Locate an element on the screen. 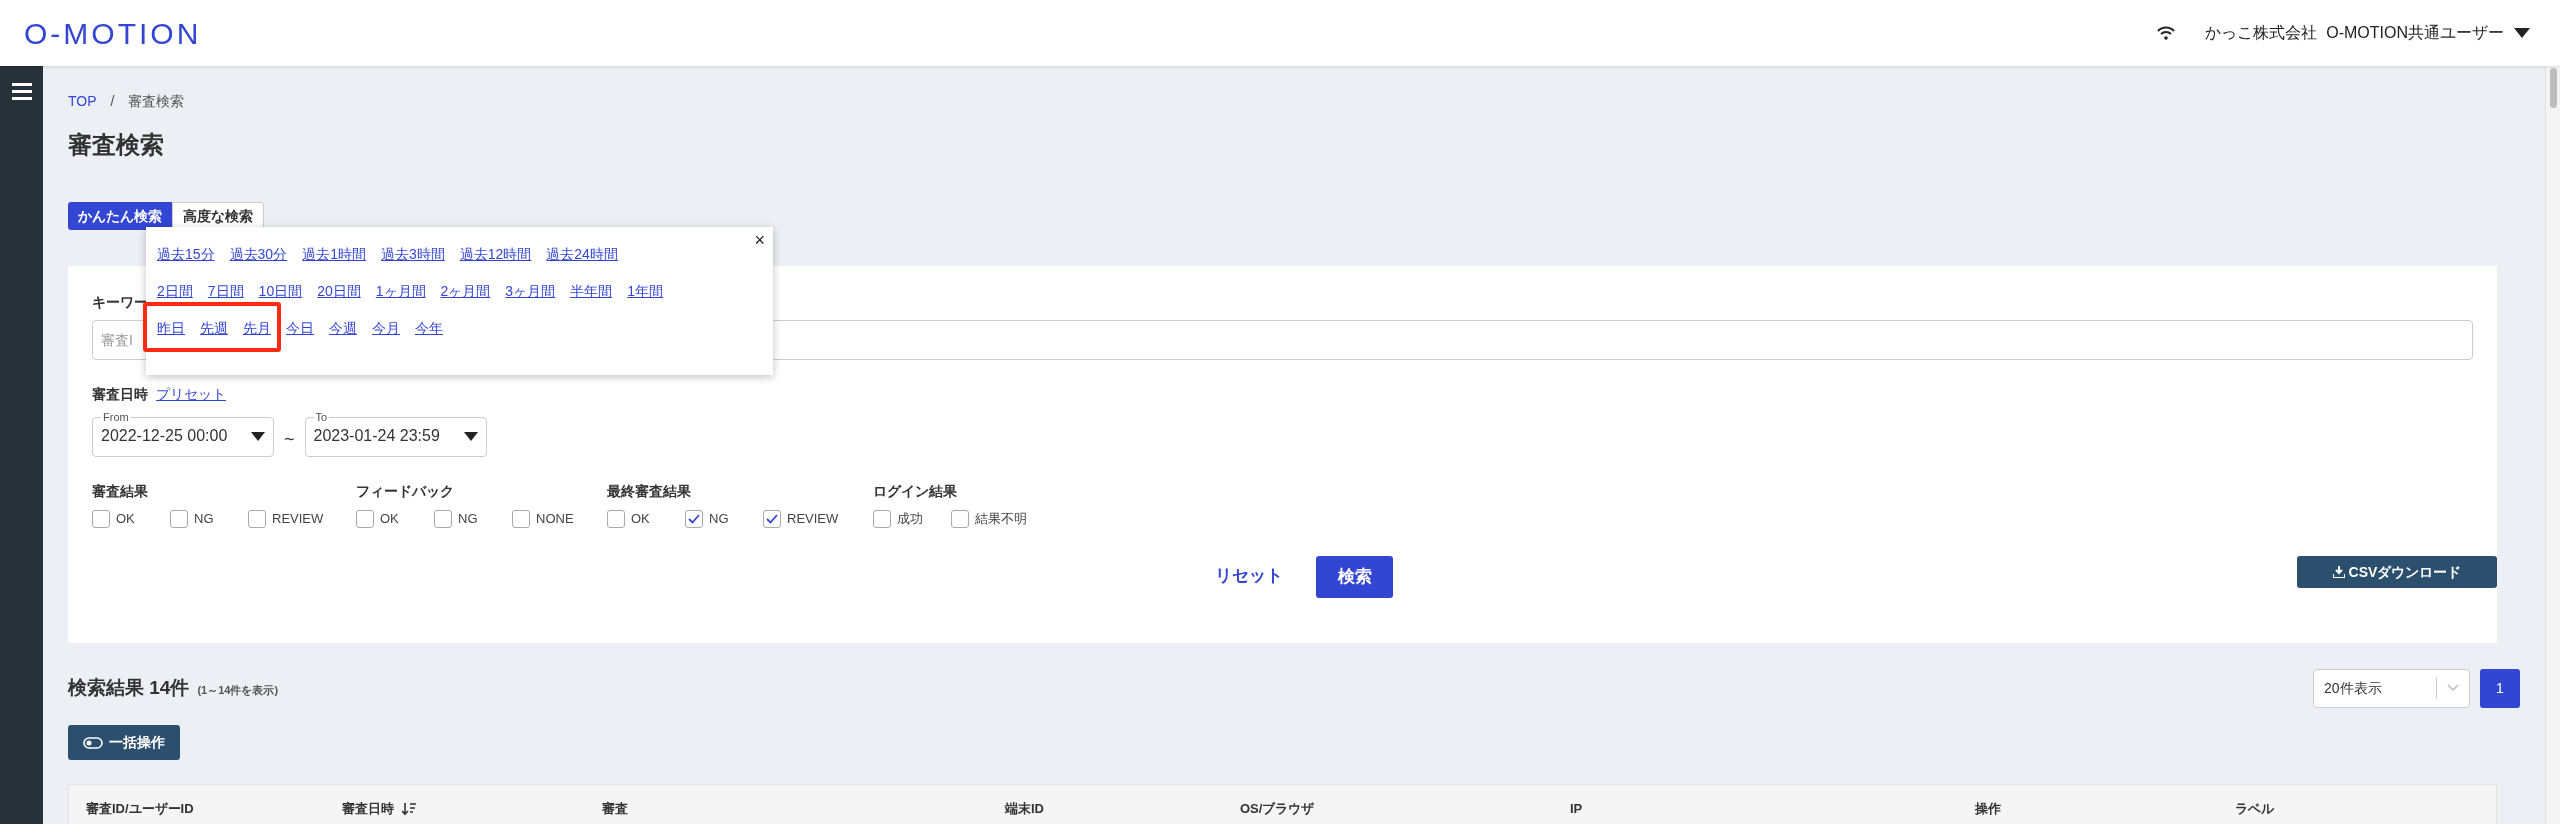  scrollbar is located at coordinates (2552, 445).